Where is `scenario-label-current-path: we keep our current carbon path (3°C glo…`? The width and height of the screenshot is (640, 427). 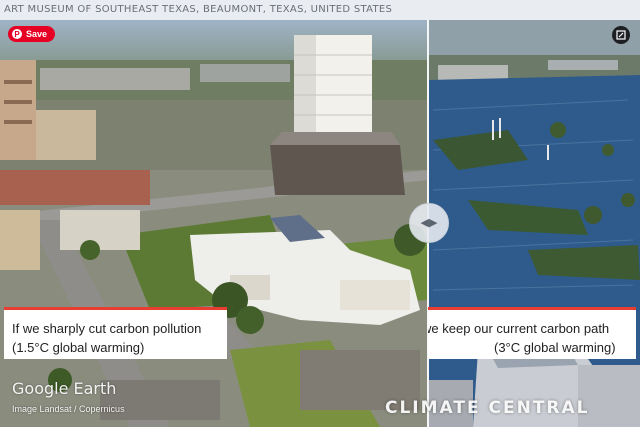
scenario-label-current-path: we keep our current carbon path (3°C glo… is located at coordinates (532, 333).